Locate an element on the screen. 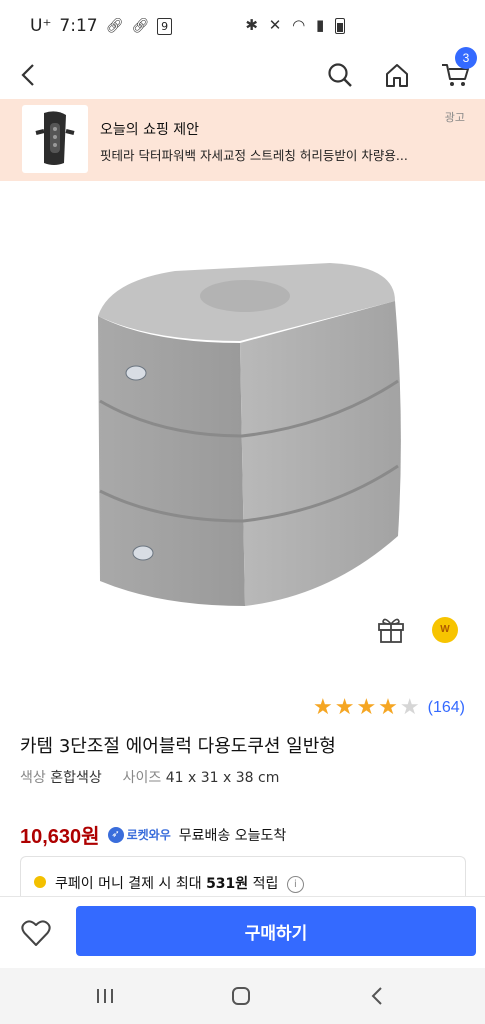 The width and height of the screenshot is (485, 1024). recent-apps-button is located at coordinates (105, 996).